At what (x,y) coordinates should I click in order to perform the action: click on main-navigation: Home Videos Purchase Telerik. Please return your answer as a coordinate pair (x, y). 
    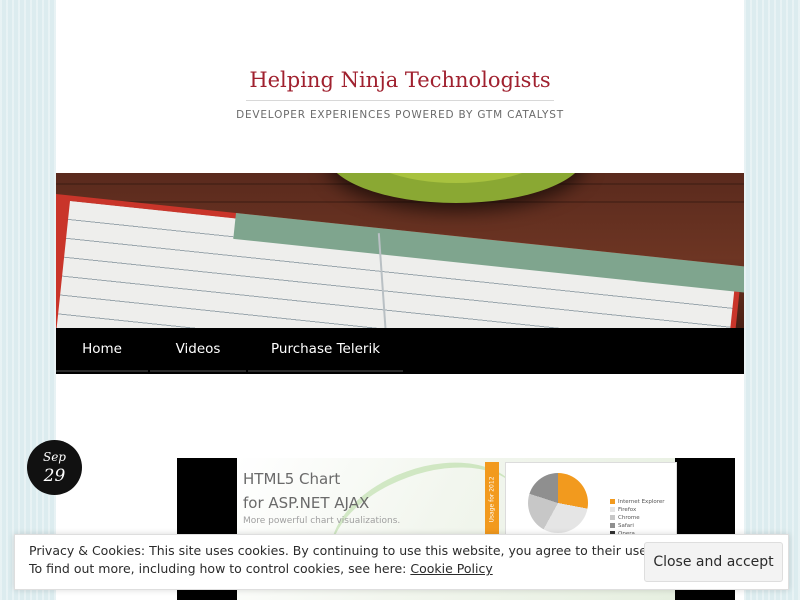
    Looking at the image, I should click on (400, 351).